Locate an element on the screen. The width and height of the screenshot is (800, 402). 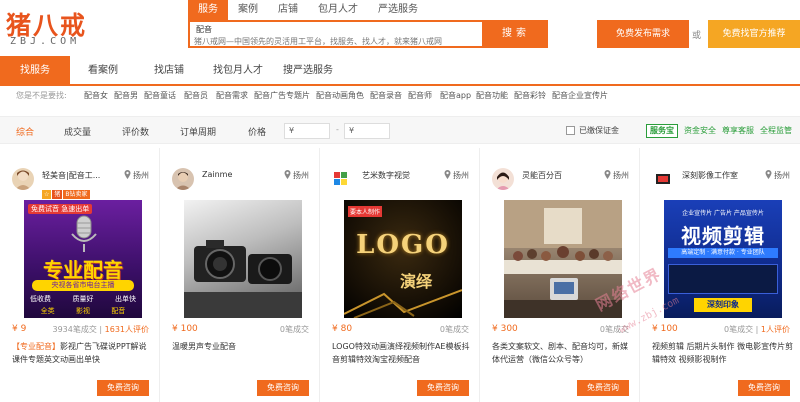
search-input: 配音 猪八戒网—中国领先的灵活用工平台，找服务、找人才，就来猪八戒网 is located at coordinates (336, 34).